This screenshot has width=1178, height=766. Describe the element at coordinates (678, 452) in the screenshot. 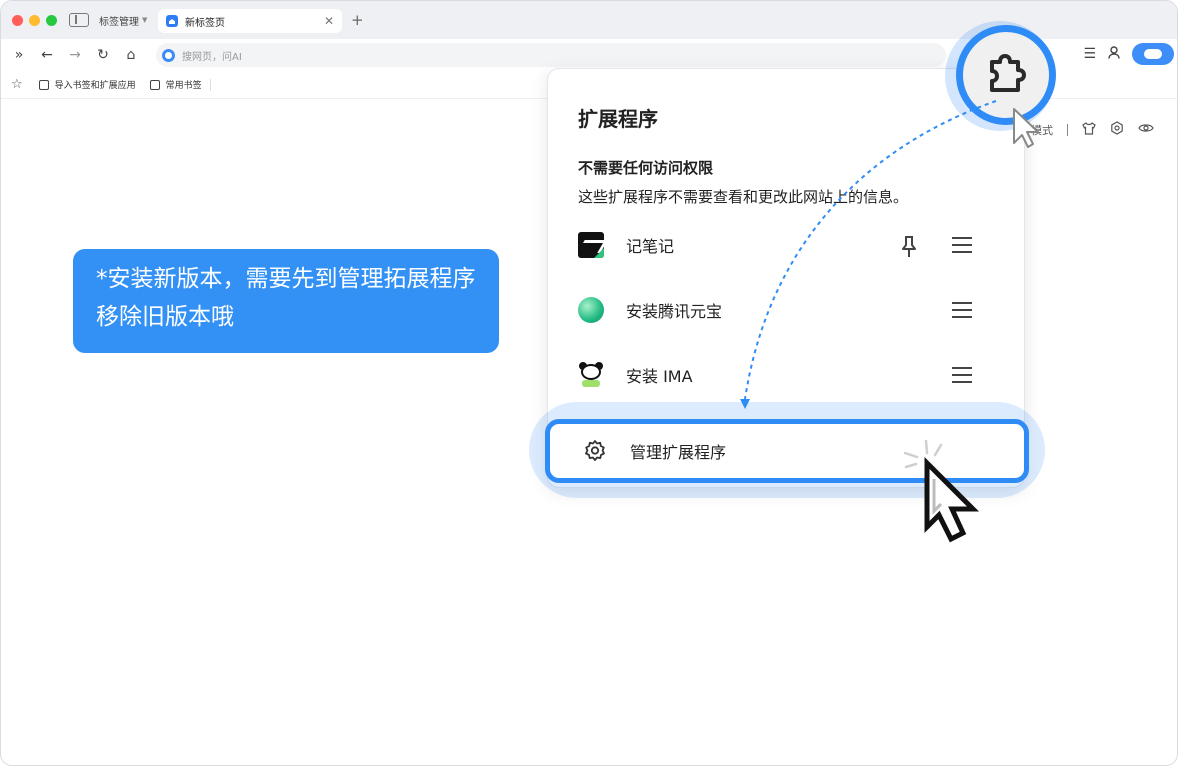

I see `manage-extensions-label: 管理扩展程序` at that location.